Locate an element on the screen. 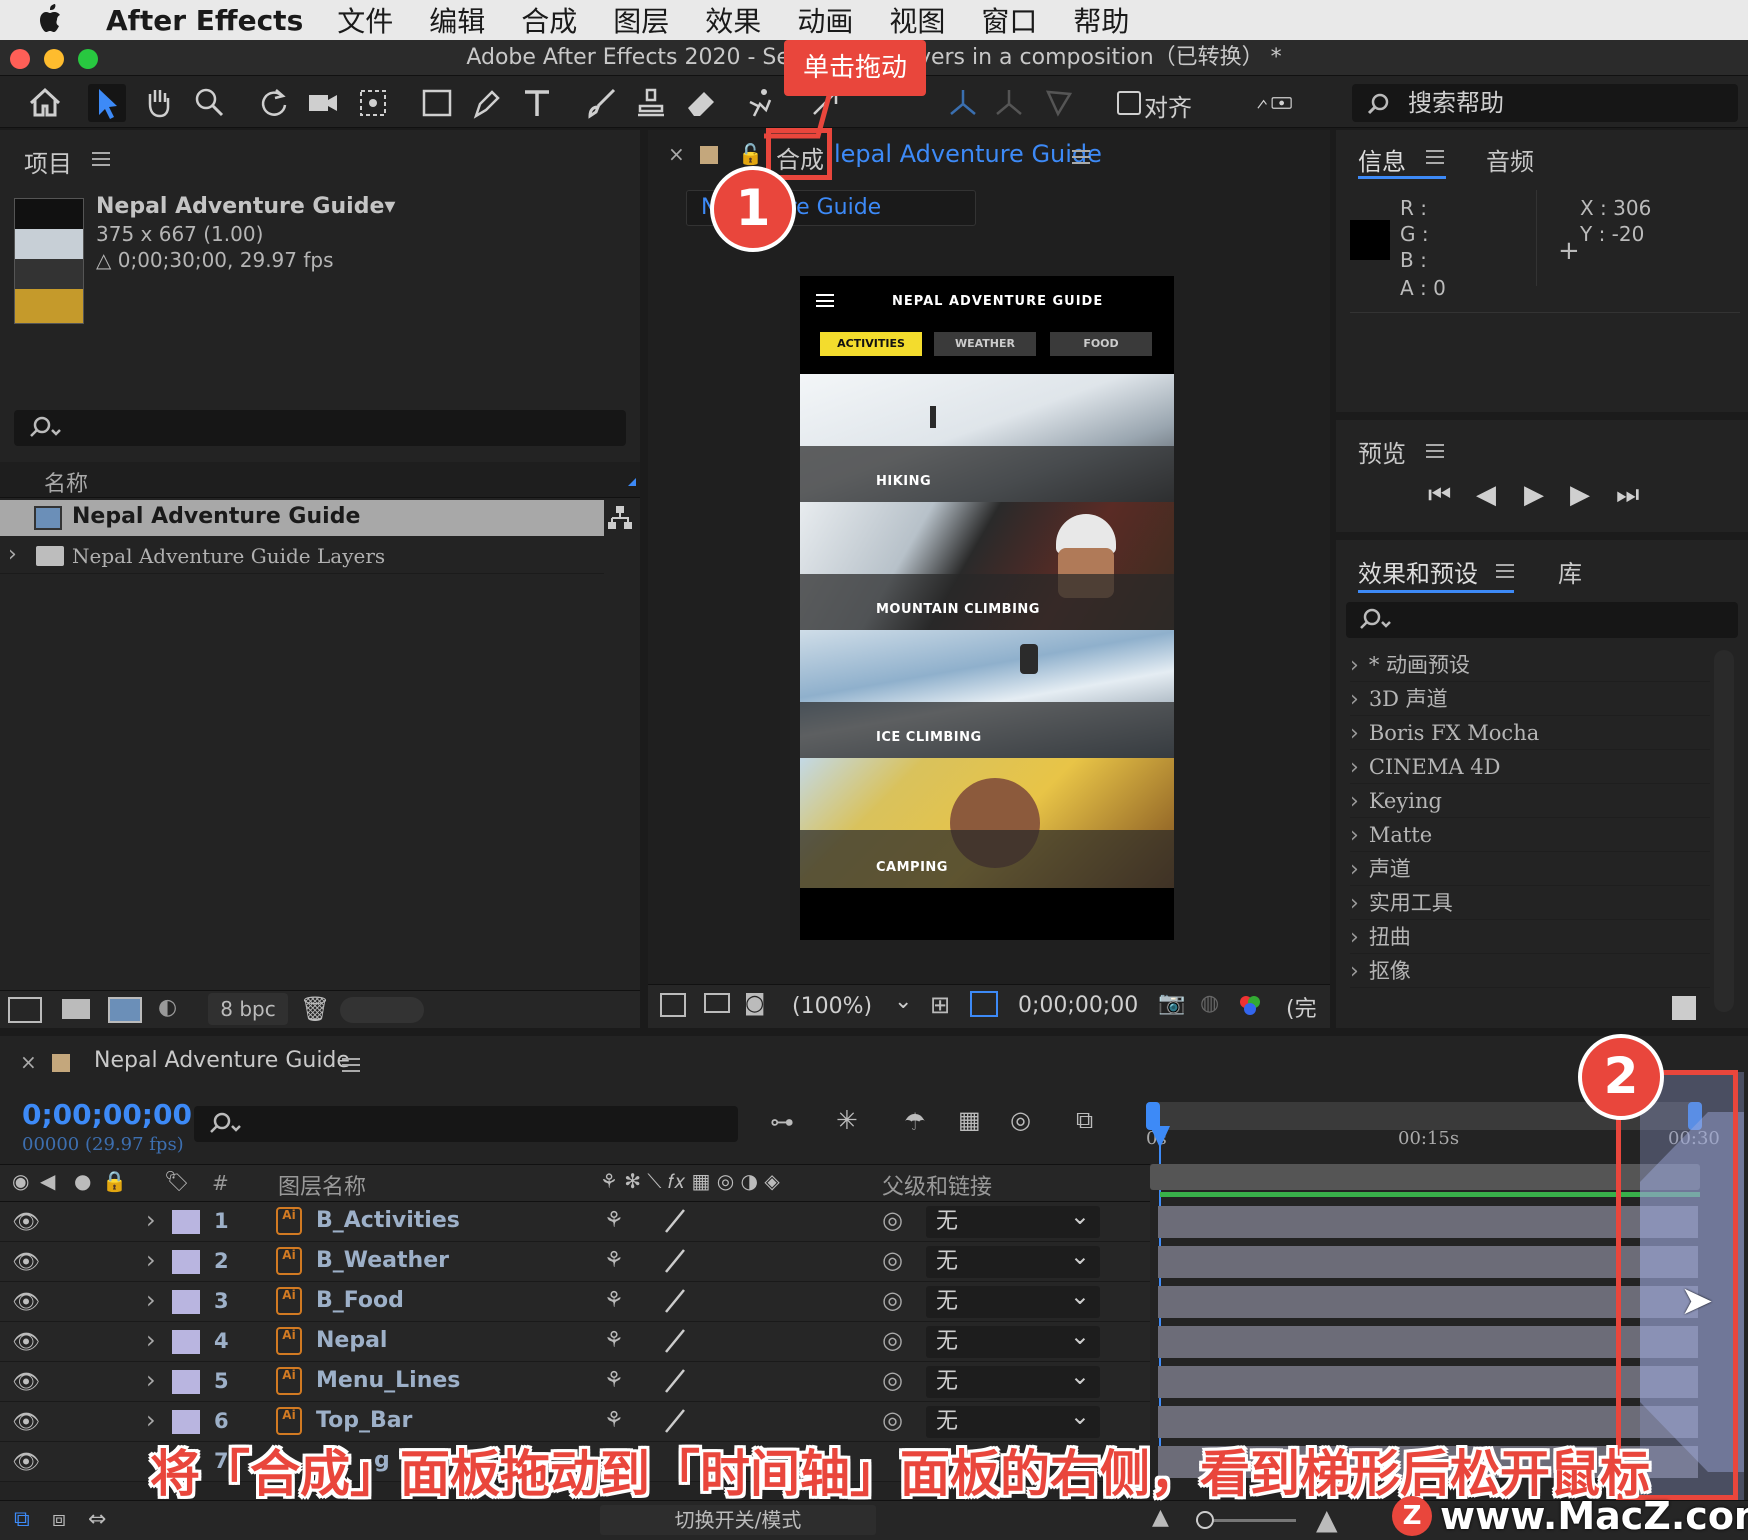  audio-switch-icon: ◀︎ is located at coordinates (47, 1181).